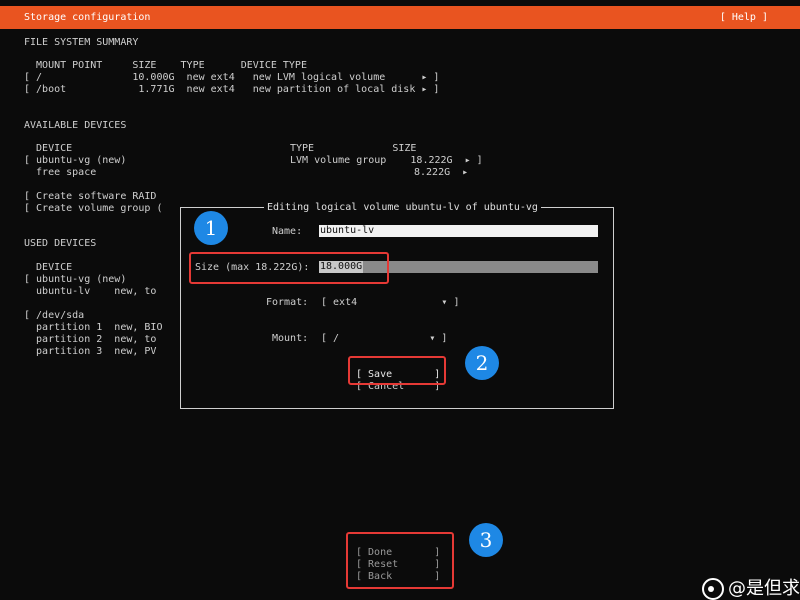 The width and height of the screenshot is (800, 600). I want to click on step-badge-2: 2, so click(482, 363).